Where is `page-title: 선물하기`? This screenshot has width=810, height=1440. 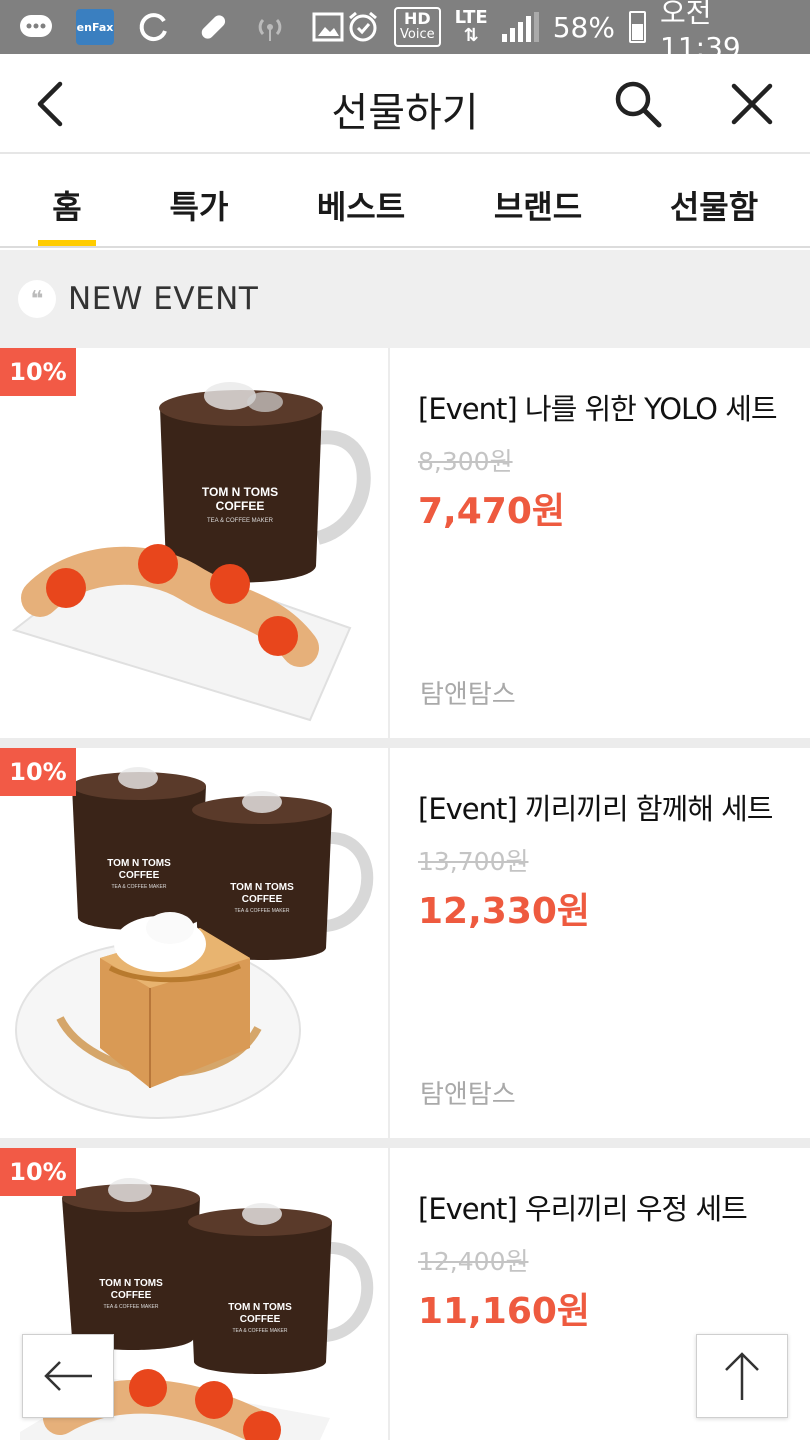 page-title: 선물하기 is located at coordinates (405, 113).